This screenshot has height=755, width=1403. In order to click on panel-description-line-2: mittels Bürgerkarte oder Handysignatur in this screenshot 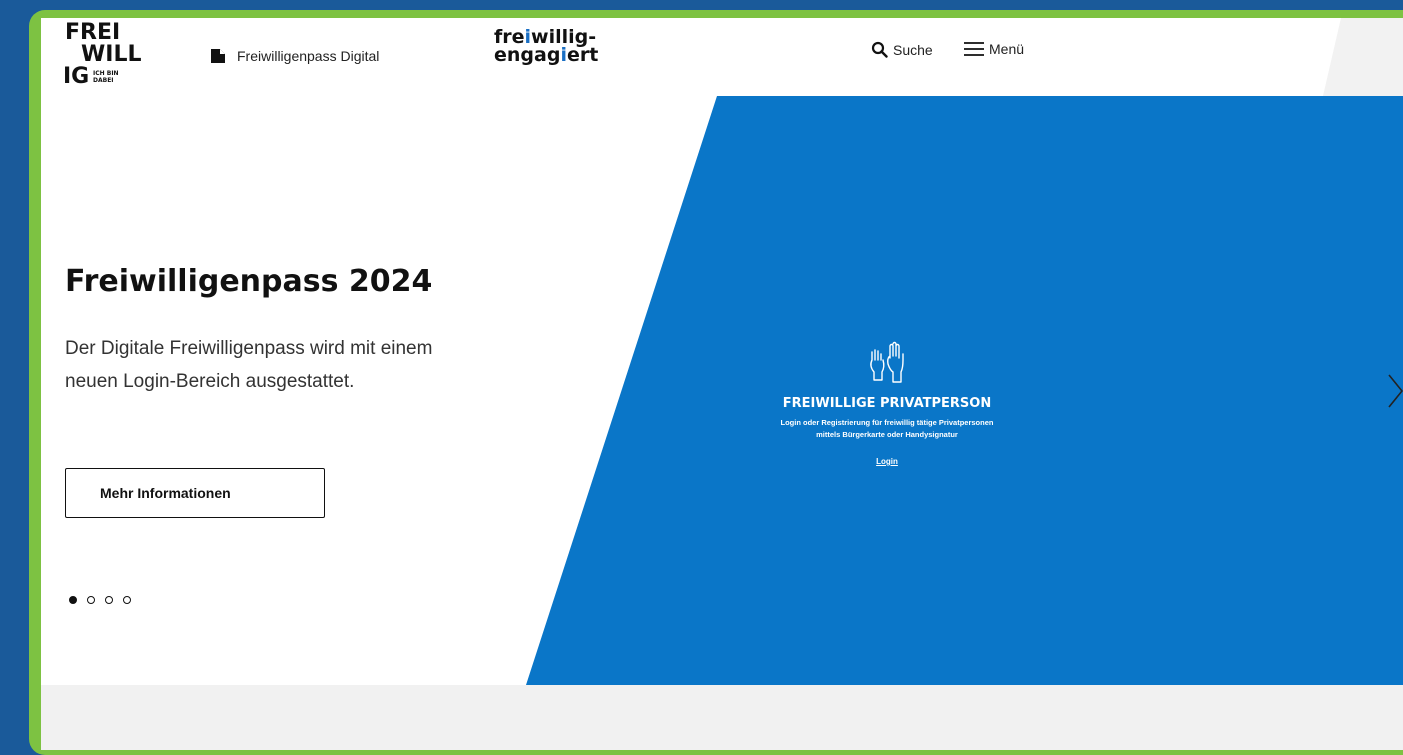, I will do `click(887, 434)`.